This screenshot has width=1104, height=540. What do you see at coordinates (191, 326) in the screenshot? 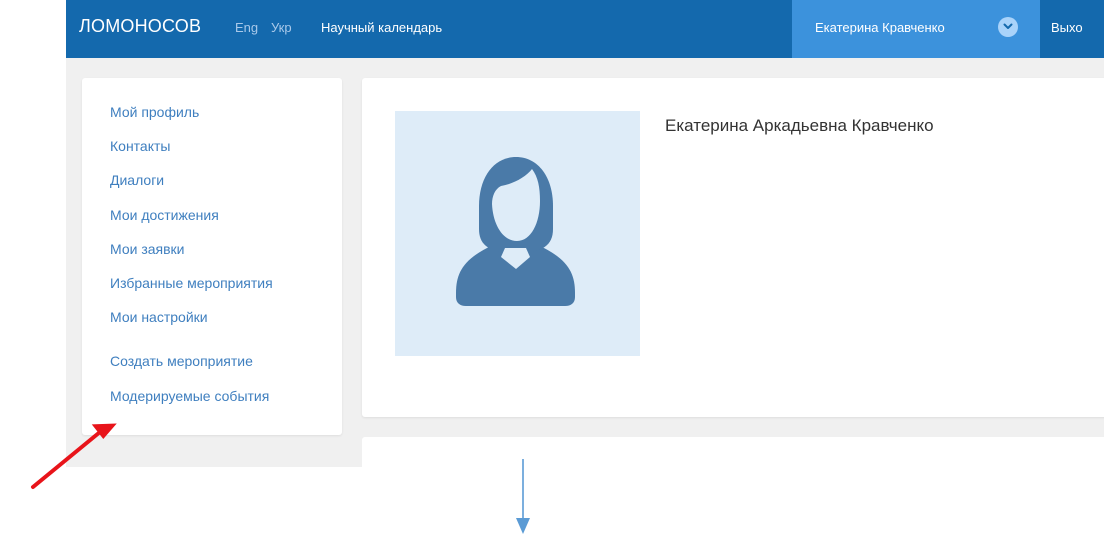
I see `sidebar-item-settings: Мои настройки` at bounding box center [191, 326].